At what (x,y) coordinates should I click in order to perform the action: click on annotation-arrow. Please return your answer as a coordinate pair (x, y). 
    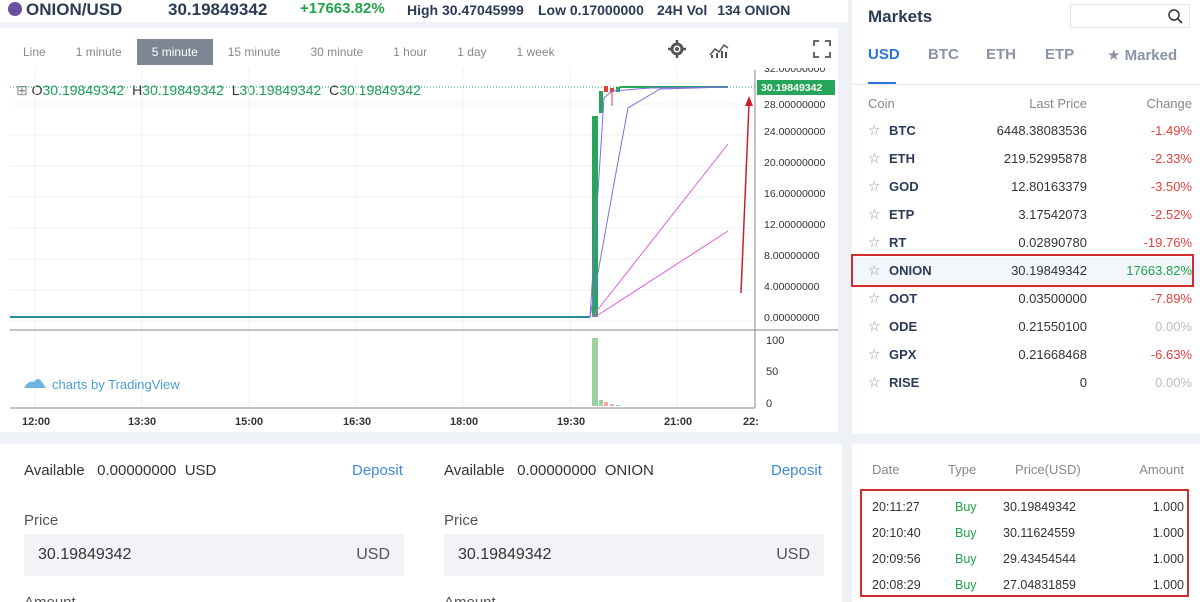
    Looking at the image, I should click on (745, 198).